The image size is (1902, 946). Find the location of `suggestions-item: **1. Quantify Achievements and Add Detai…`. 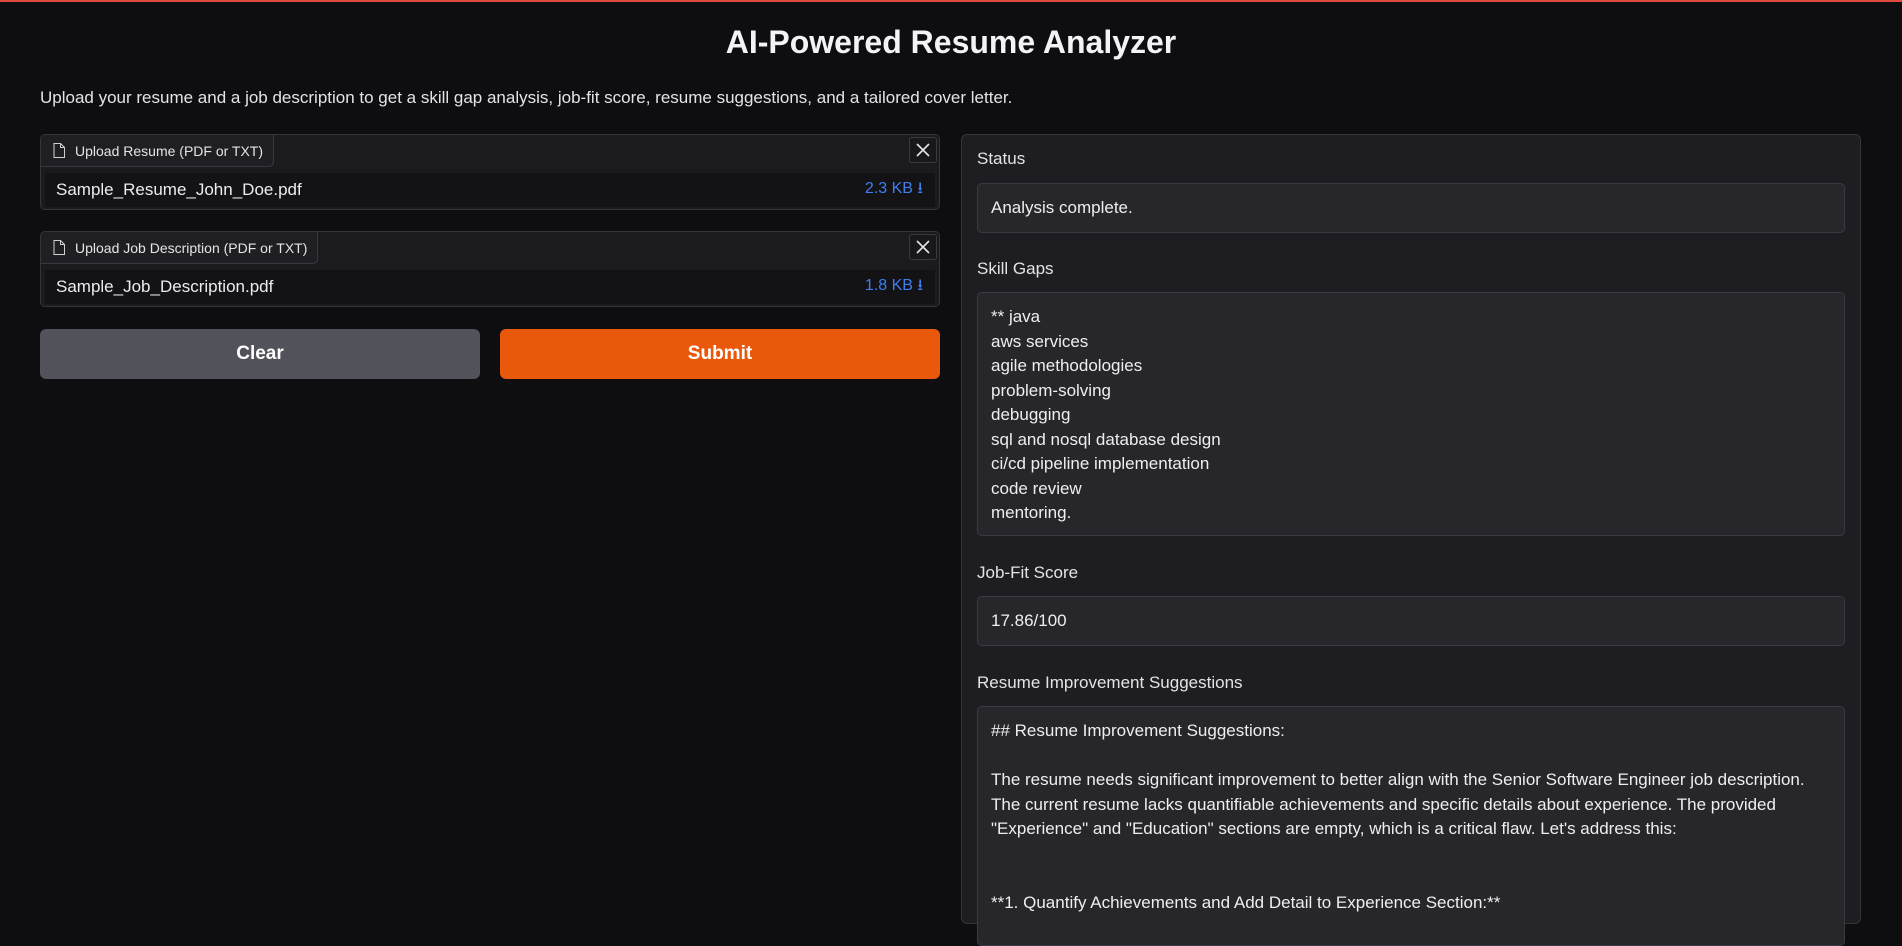

suggestions-item: **1. Quantify Achievements and Add Detai… is located at coordinates (1246, 902).